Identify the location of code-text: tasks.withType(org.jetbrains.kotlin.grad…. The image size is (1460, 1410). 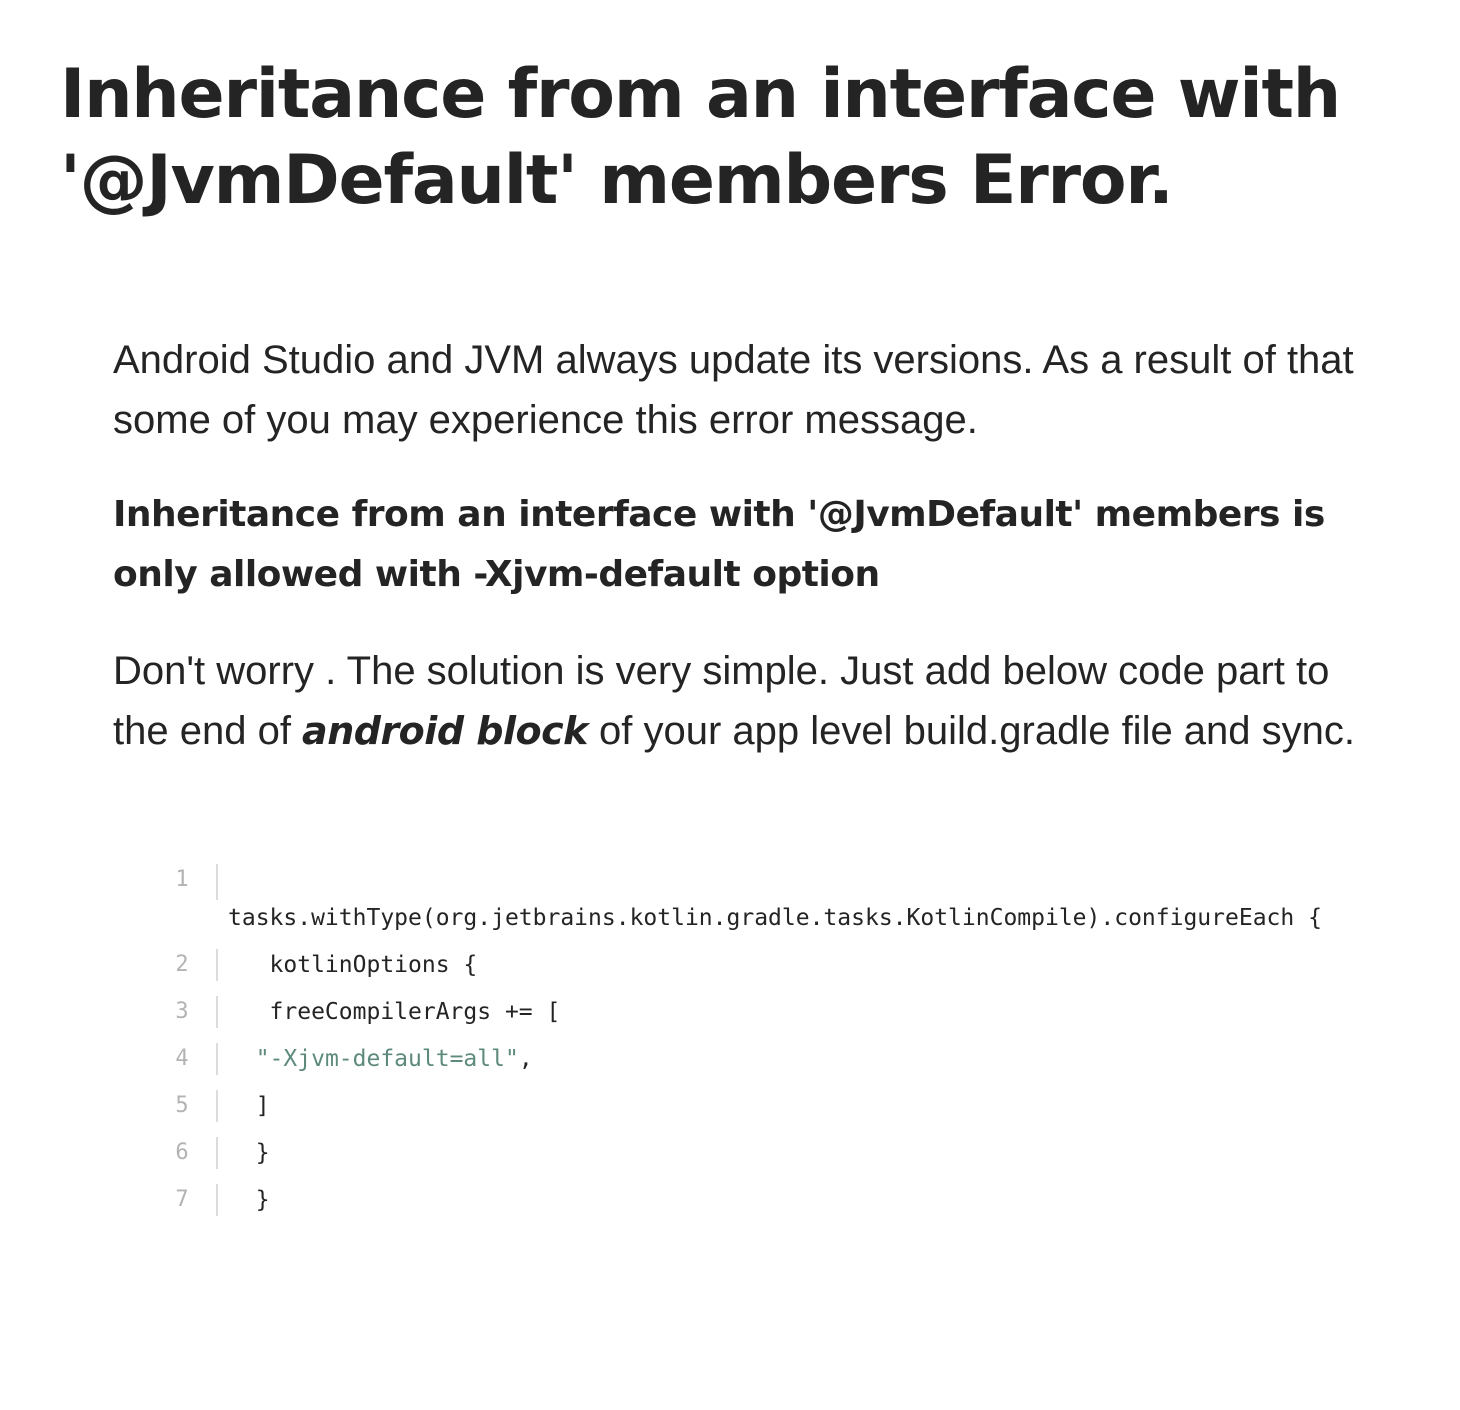
(775, 918).